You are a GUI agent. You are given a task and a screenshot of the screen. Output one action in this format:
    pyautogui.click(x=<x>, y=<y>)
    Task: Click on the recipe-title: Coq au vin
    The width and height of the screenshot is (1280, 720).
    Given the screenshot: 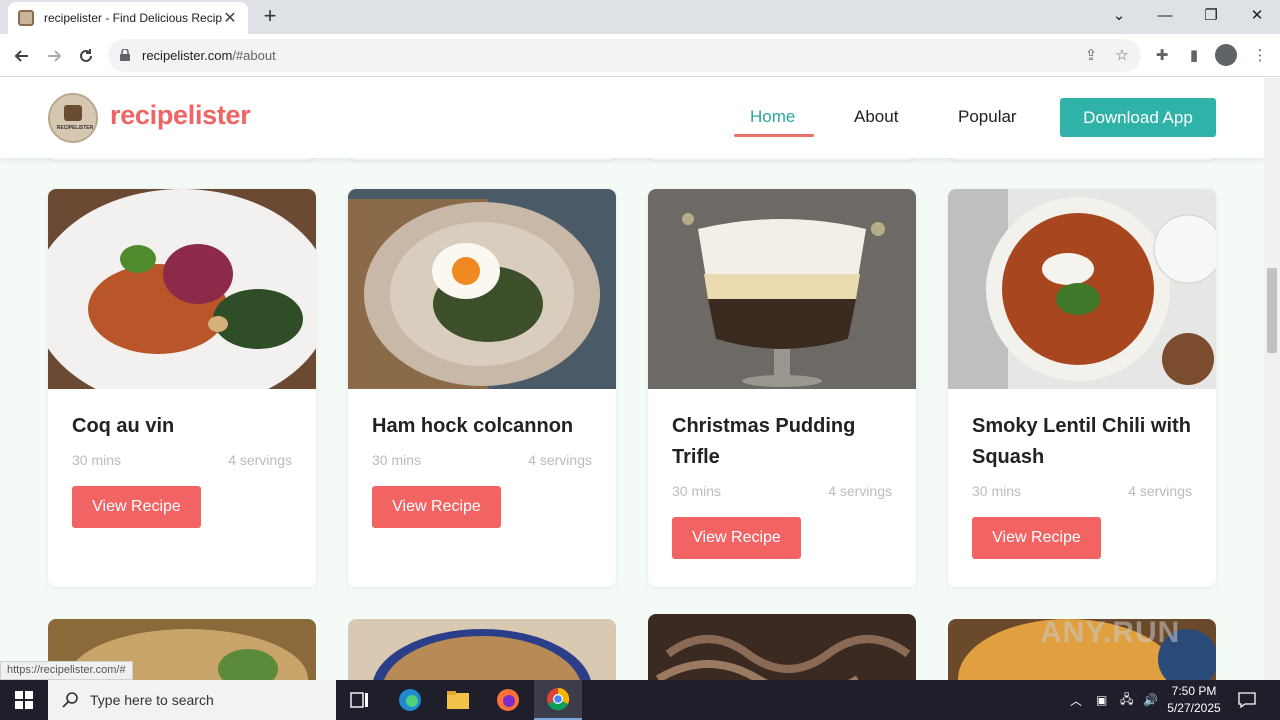 What is the action you would take?
    pyautogui.click(x=123, y=426)
    